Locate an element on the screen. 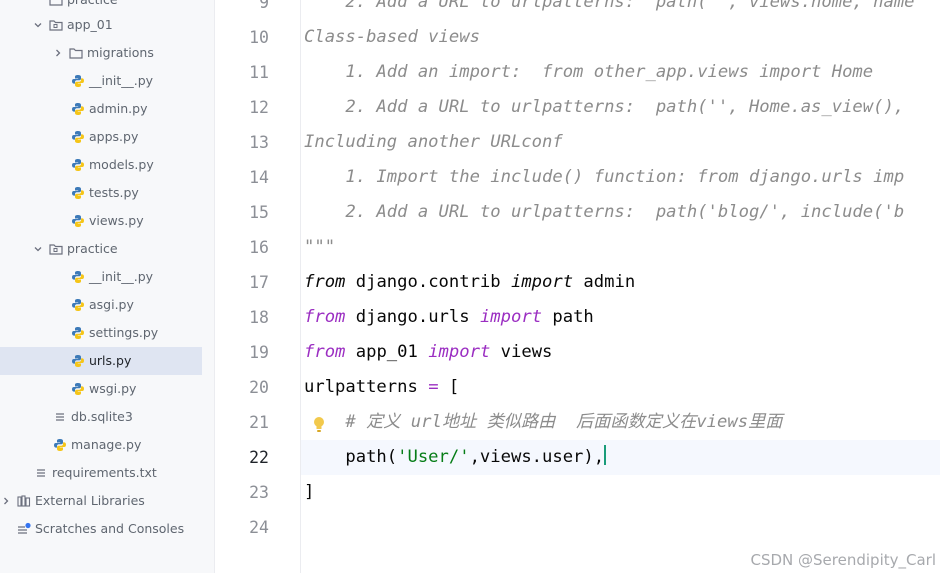 The width and height of the screenshot is (940, 573). tree-item-label: practice is located at coordinates (92, 248).